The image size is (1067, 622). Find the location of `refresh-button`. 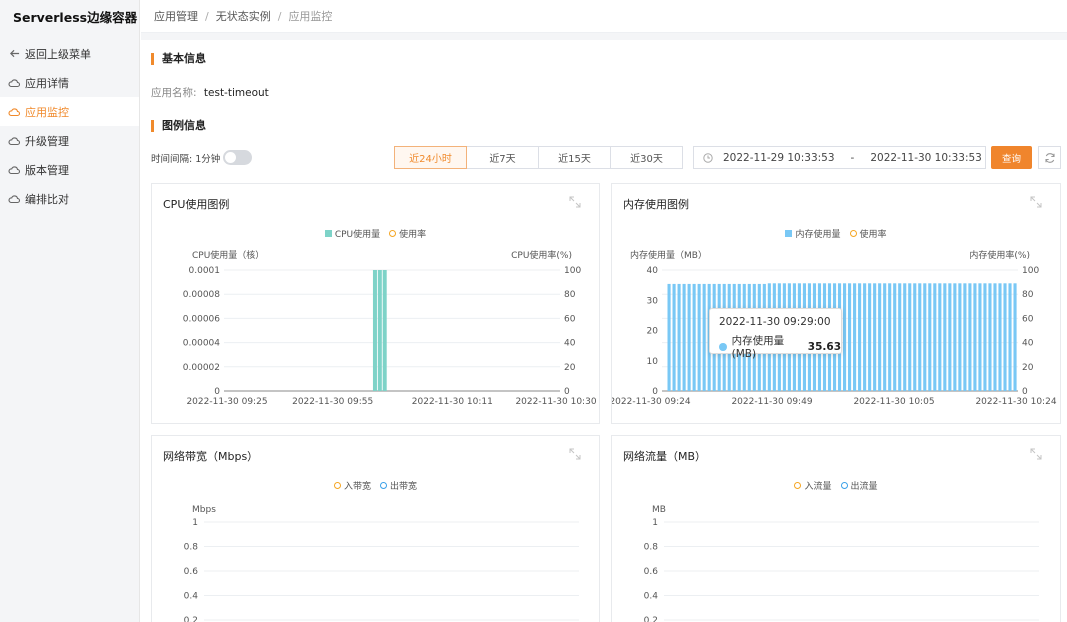

refresh-button is located at coordinates (1049, 157).